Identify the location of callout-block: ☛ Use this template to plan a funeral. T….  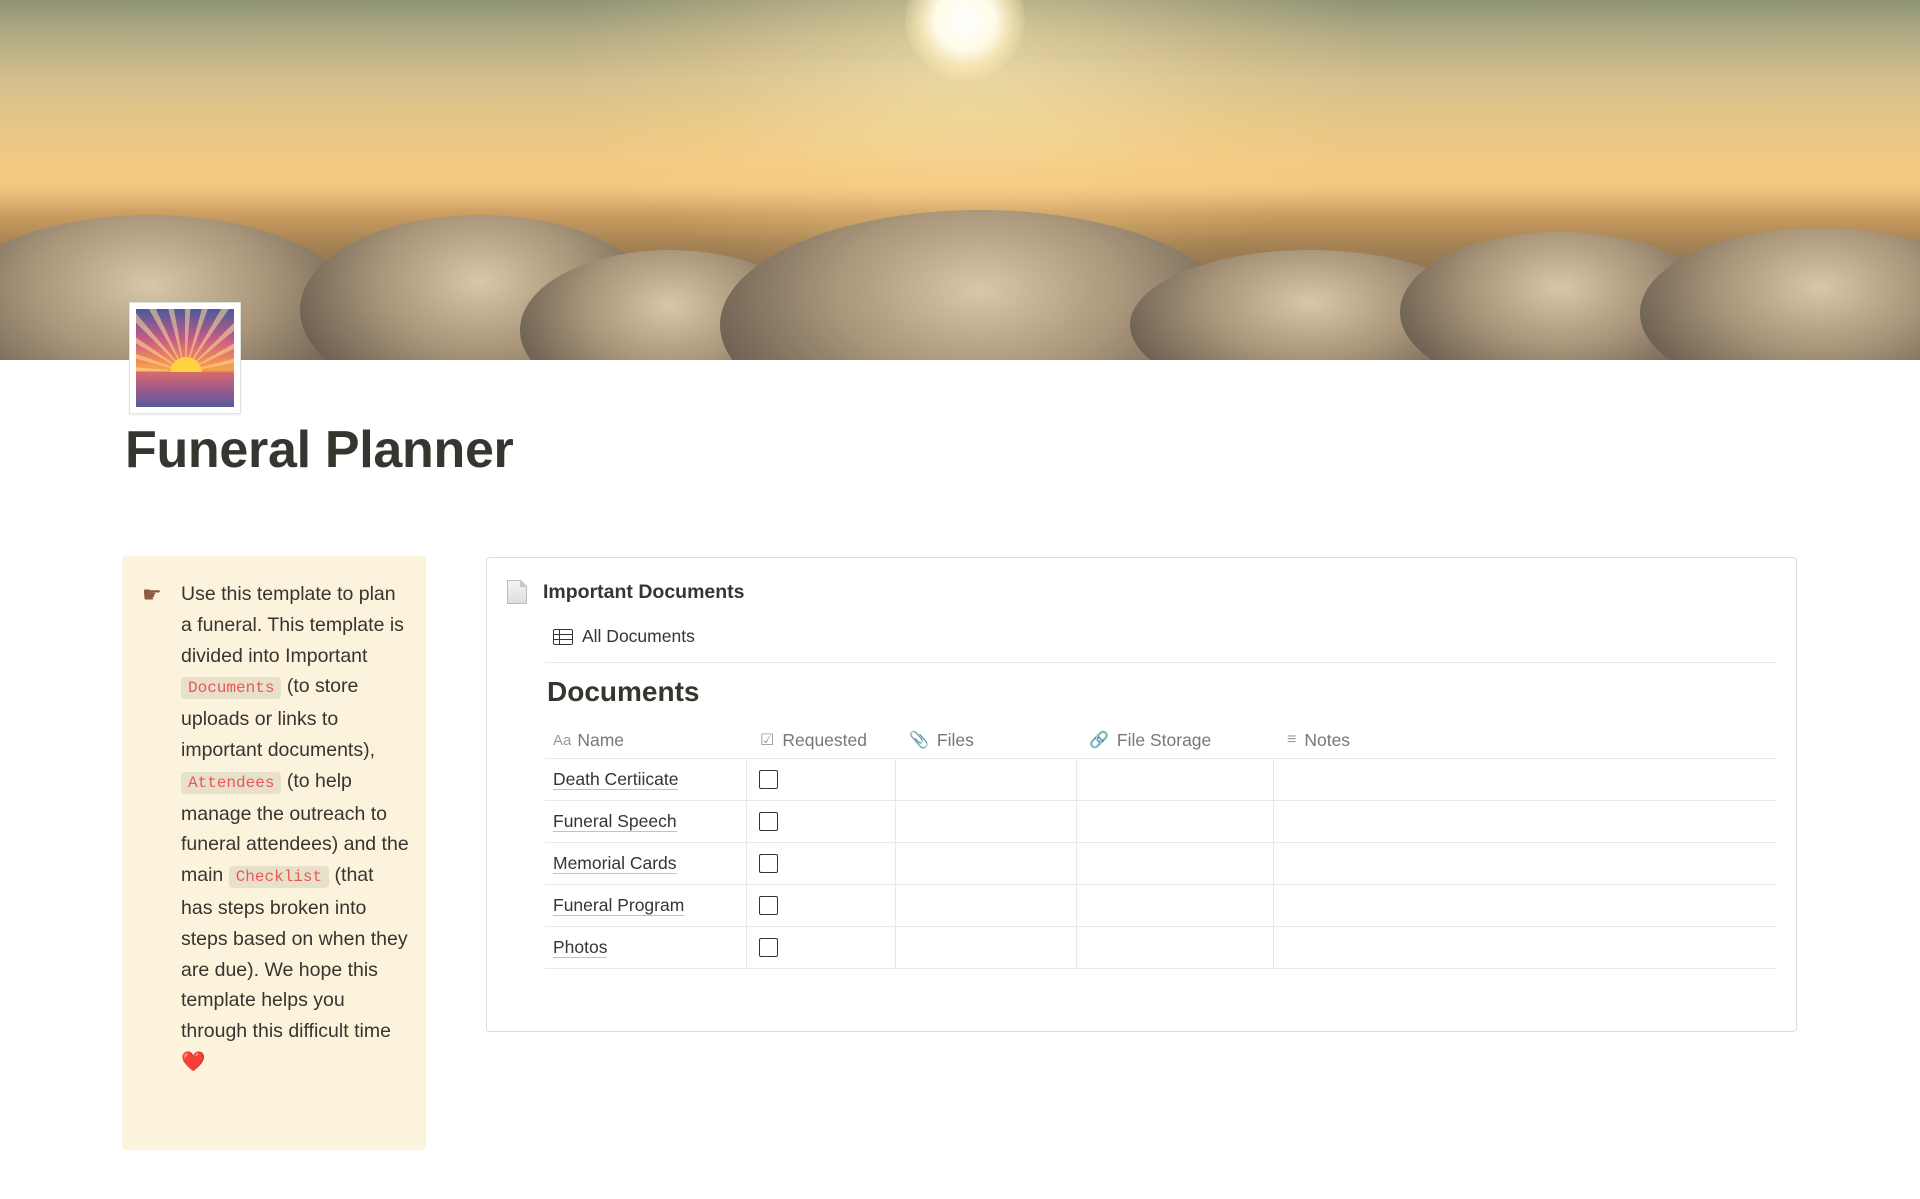
(274, 853).